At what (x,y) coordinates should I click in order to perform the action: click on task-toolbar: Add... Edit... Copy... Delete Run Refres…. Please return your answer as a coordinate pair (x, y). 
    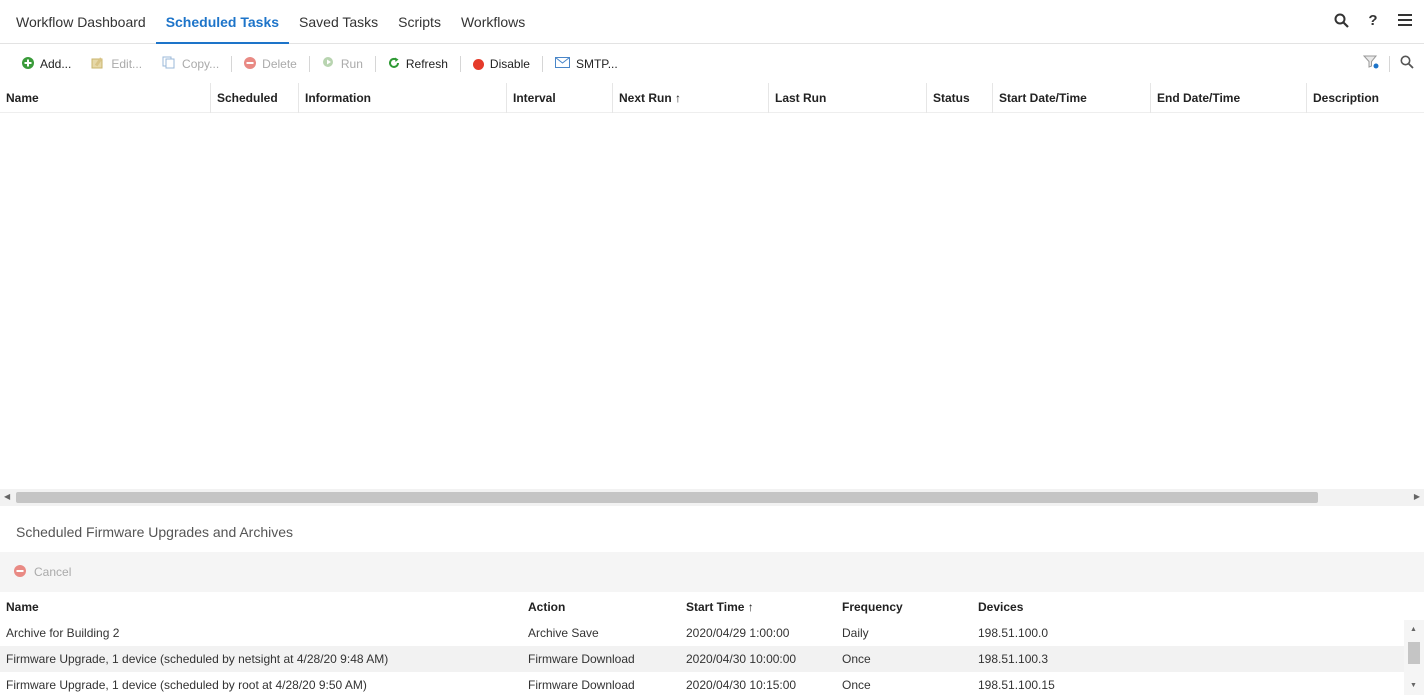
    Looking at the image, I should click on (712, 64).